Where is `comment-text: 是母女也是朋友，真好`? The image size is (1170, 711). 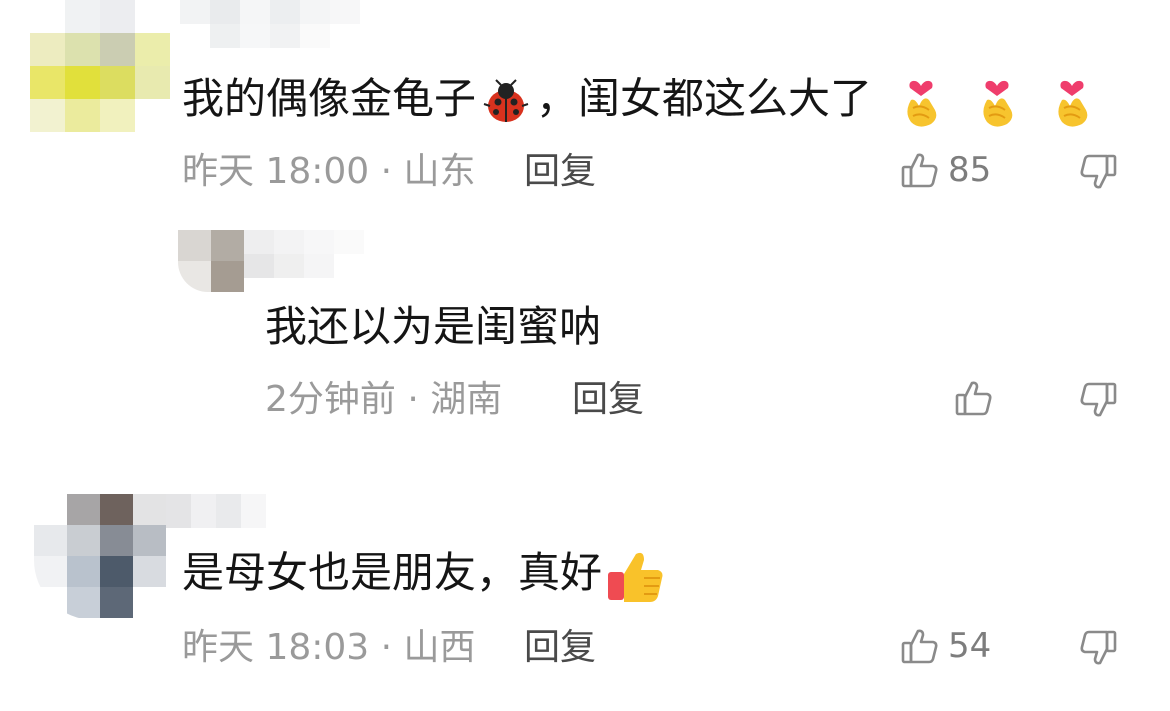 comment-text: 是母女也是朋友，真好 is located at coordinates (424, 575).